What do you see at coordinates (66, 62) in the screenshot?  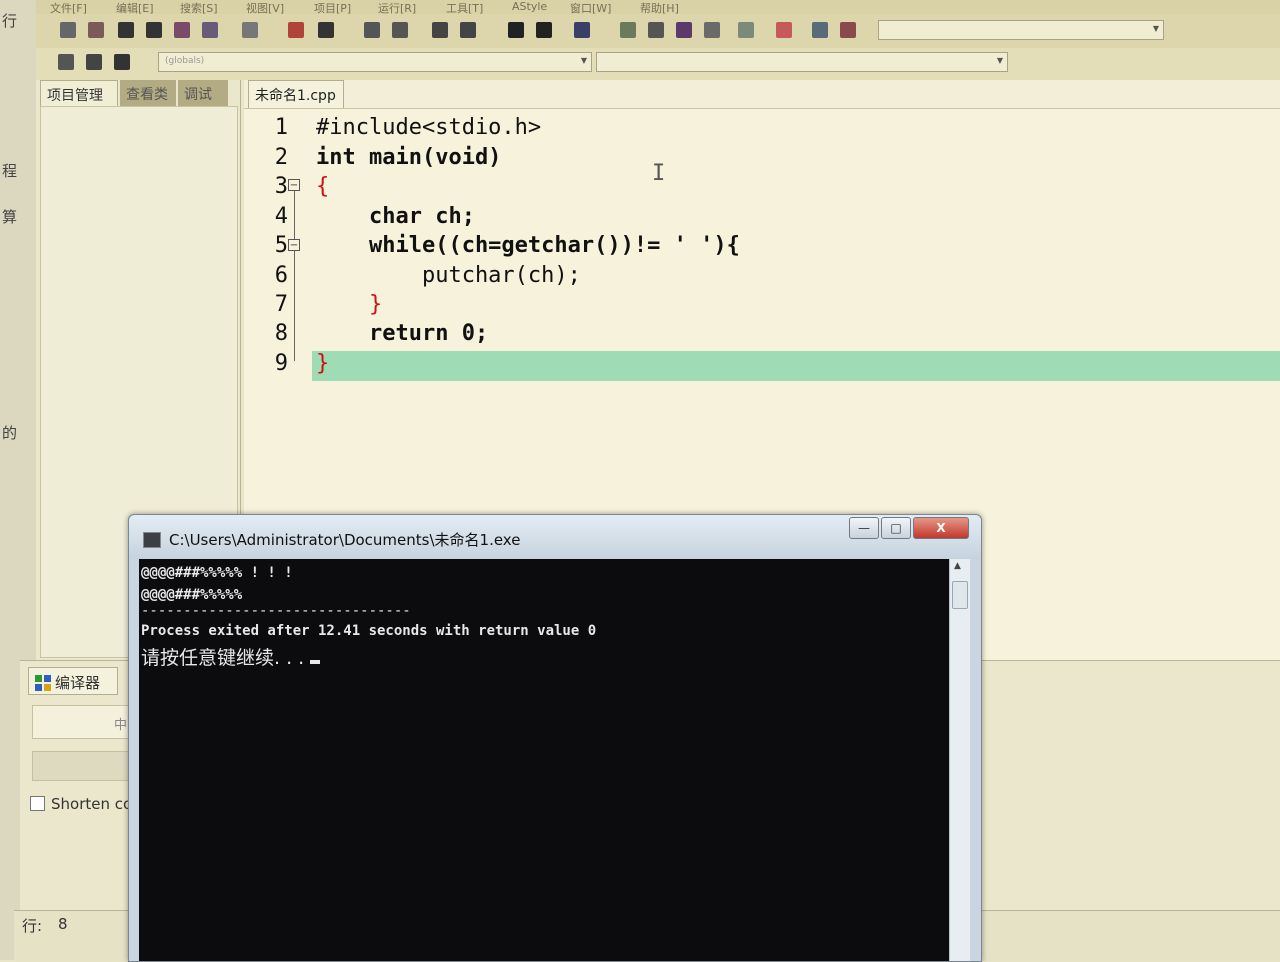 I see `insert-icon` at bounding box center [66, 62].